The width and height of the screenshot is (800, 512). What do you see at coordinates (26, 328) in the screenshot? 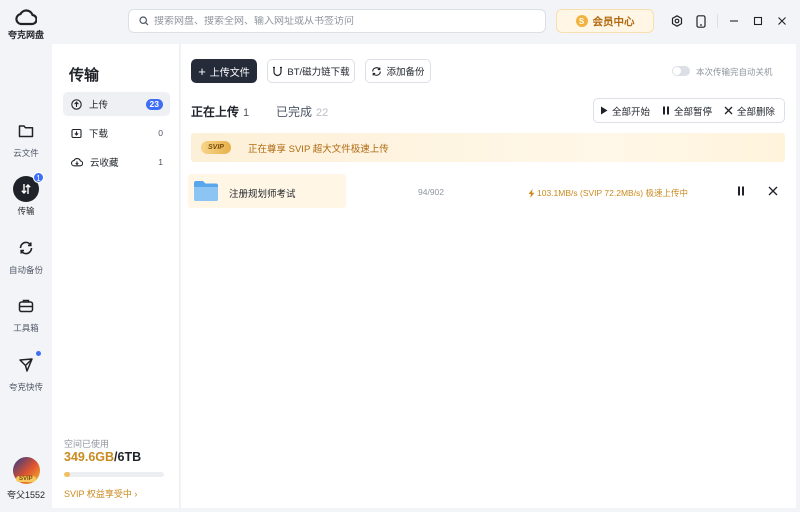
I see `rail-label: 工具箱` at bounding box center [26, 328].